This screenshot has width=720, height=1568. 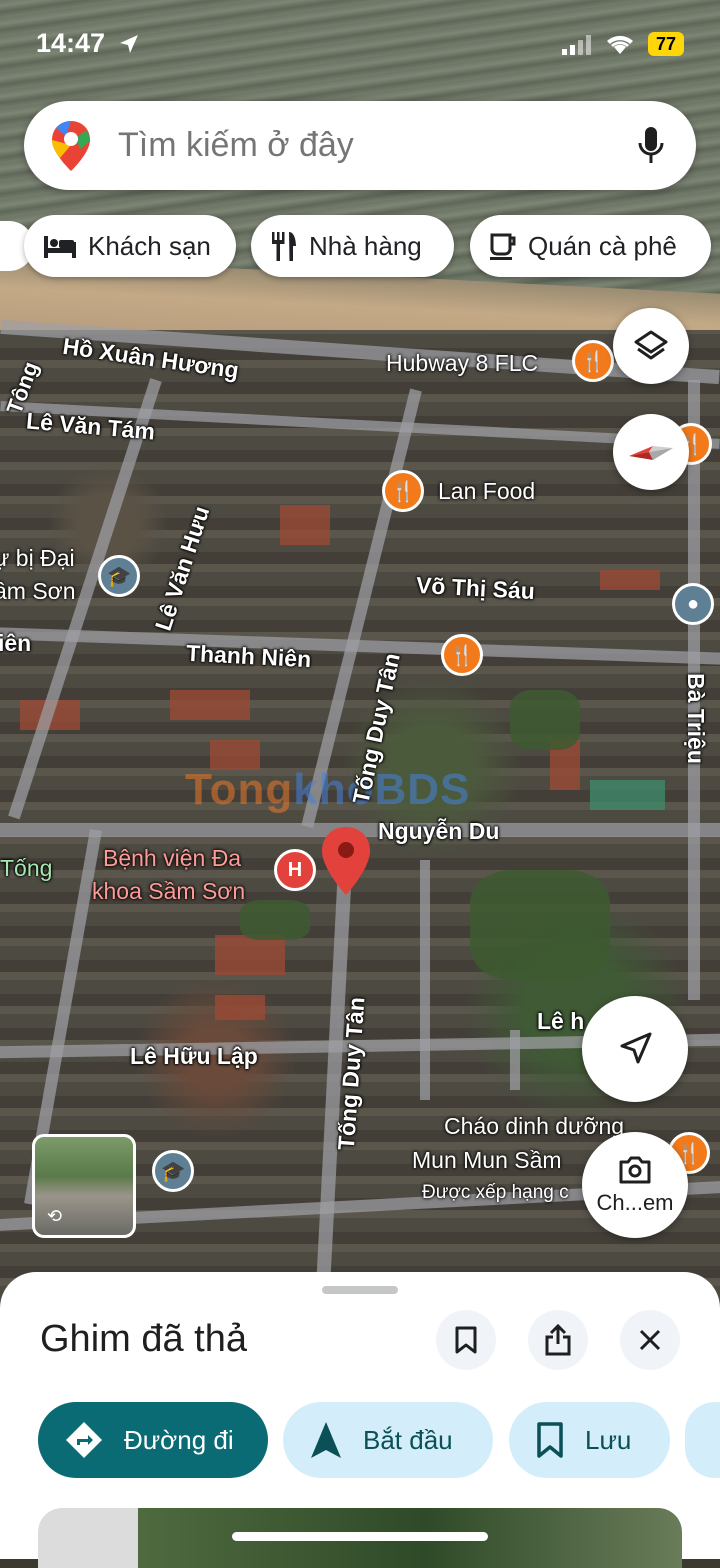 I want to click on cellular-signal-icon, so click(x=576, y=45).